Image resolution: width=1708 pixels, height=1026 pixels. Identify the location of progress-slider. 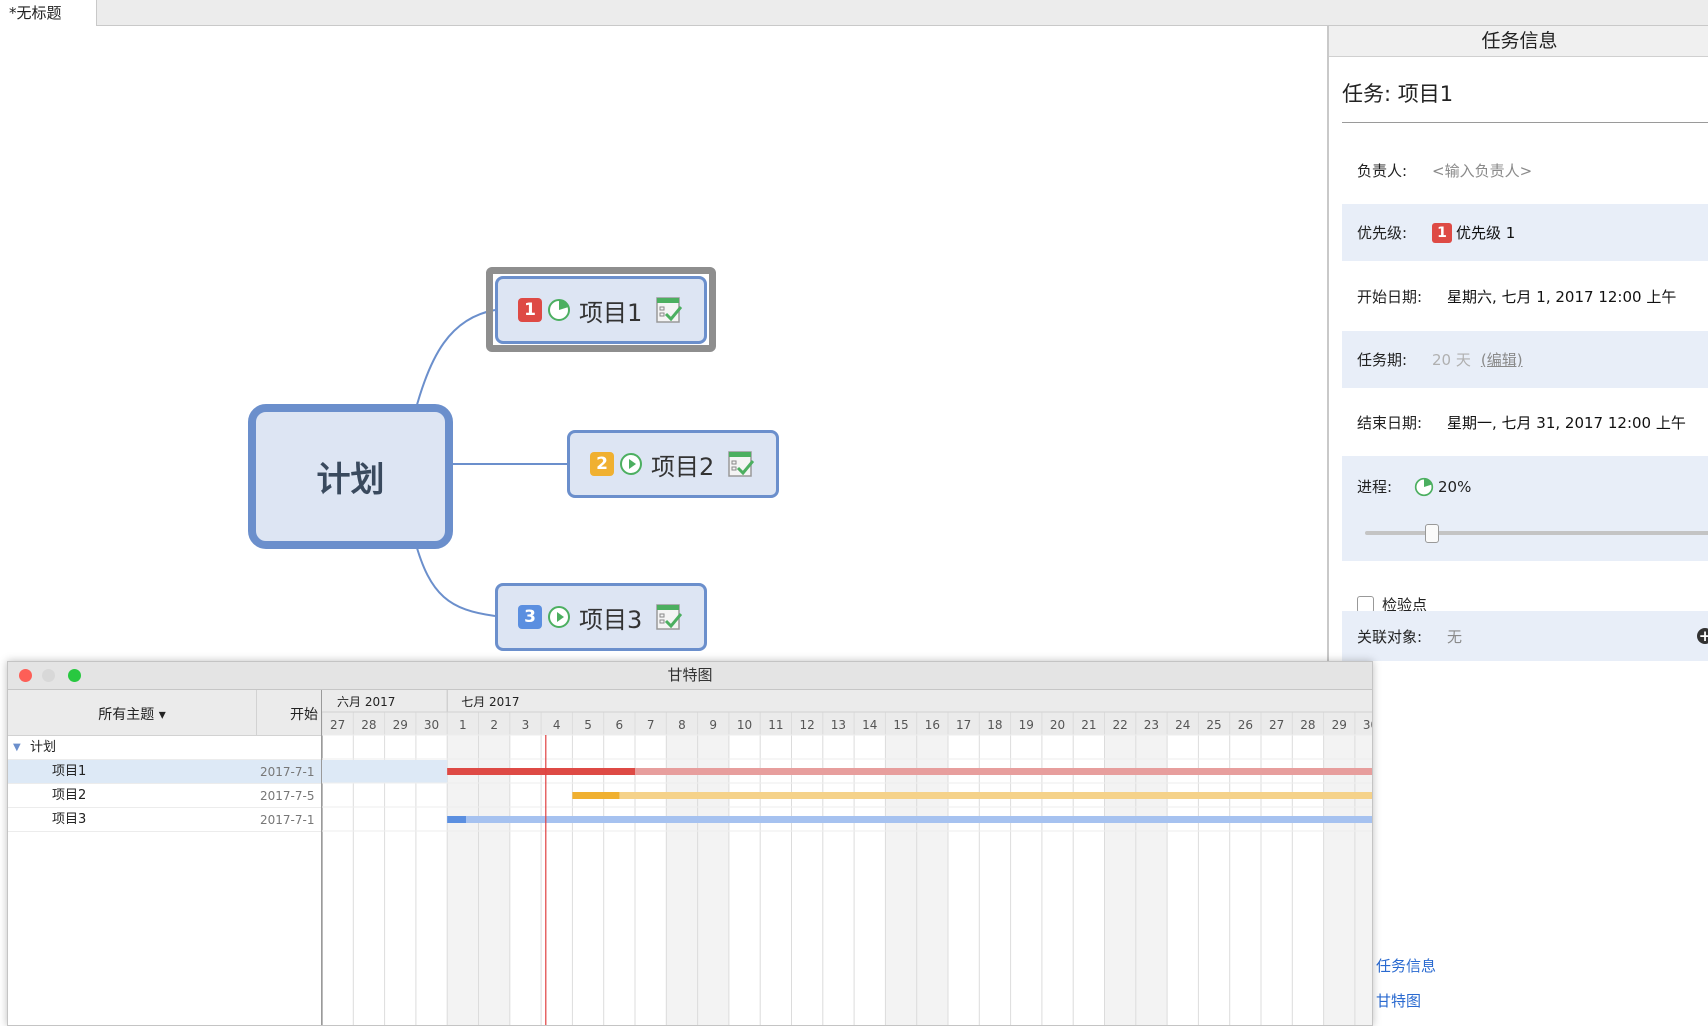
(1536, 533).